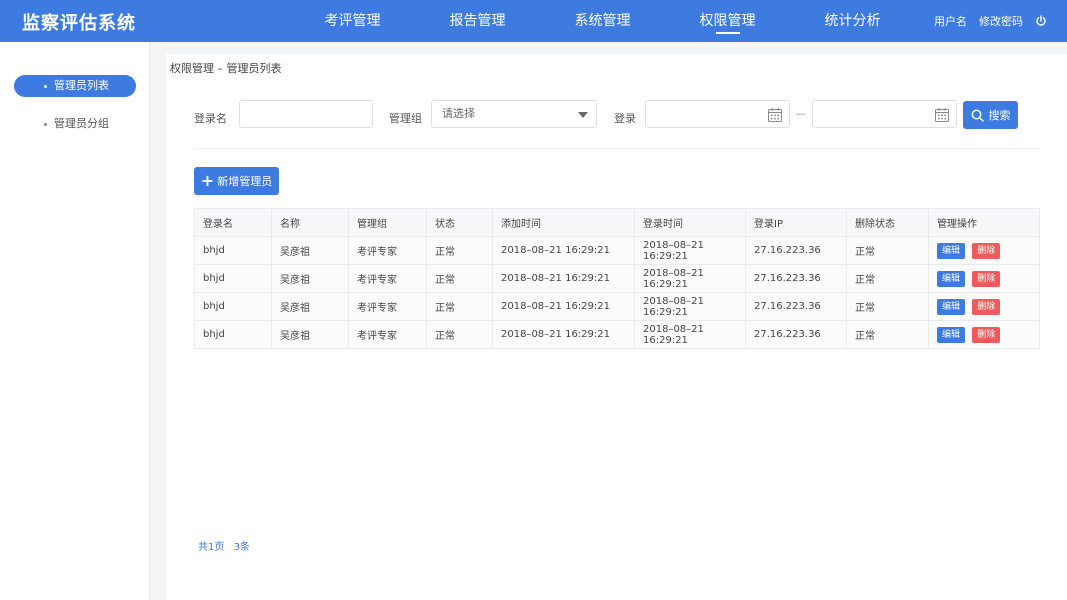 The image size is (1067, 600). I want to click on column-header: 登录时间, so click(690, 222).